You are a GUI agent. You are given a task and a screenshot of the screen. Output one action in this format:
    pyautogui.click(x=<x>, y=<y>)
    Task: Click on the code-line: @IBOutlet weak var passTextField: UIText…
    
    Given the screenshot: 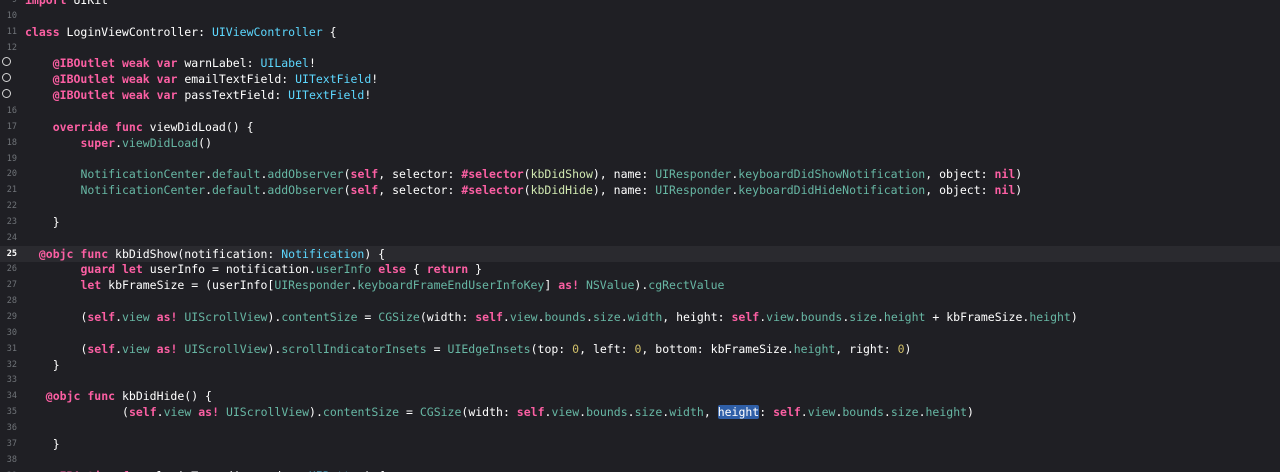 What is the action you would take?
    pyautogui.click(x=640, y=95)
    